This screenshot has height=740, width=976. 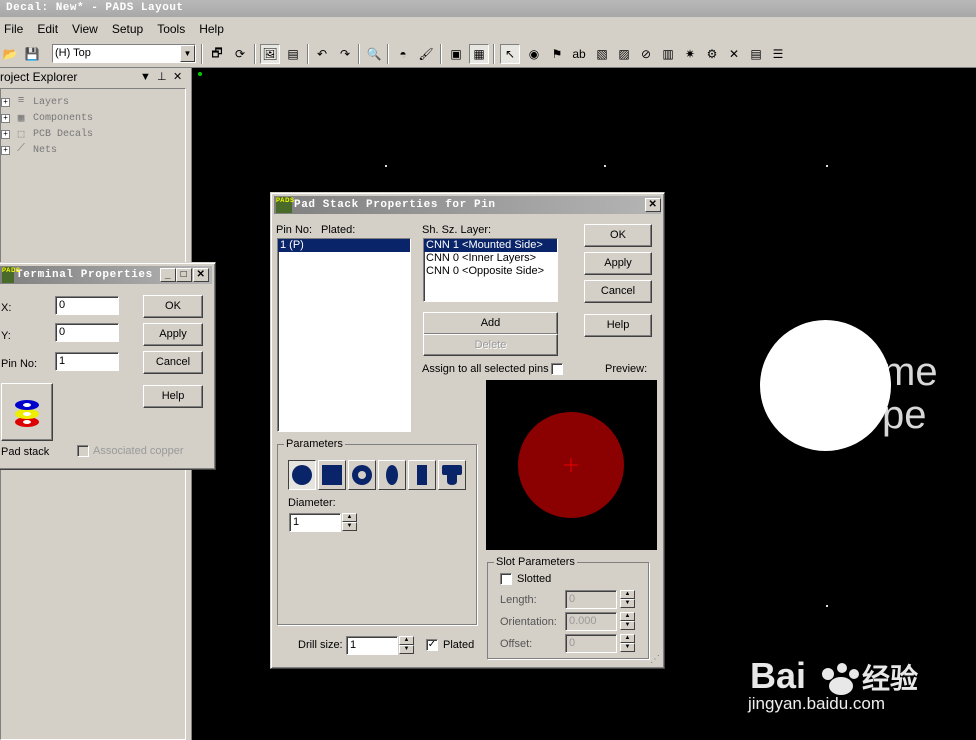 I want to click on keepout-icon: ⊘, so click(x=646, y=54).